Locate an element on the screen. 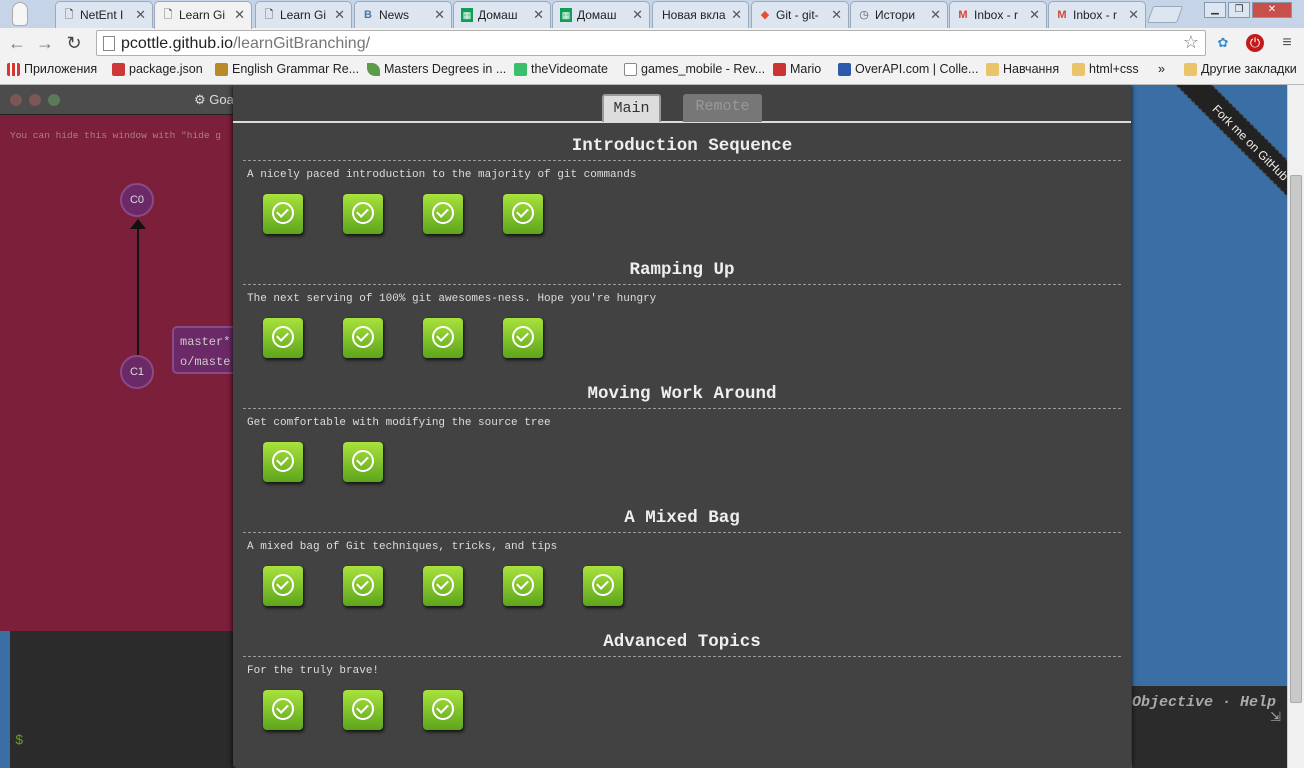 This screenshot has height=768, width=1304. scrollbar-thumb is located at coordinates (1296, 439).